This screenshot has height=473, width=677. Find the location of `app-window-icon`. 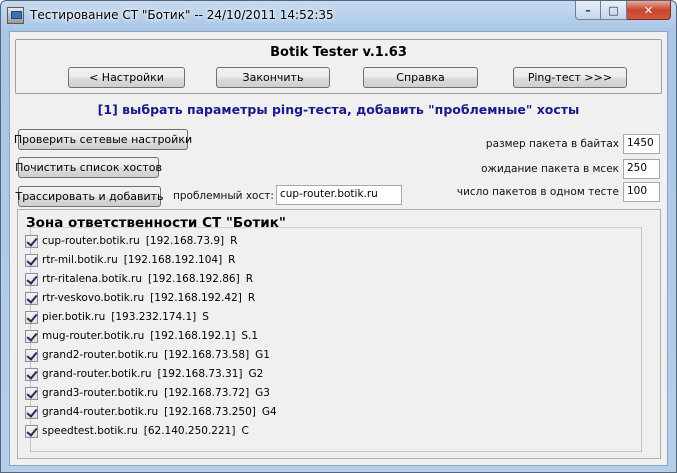

app-window-icon is located at coordinates (15, 15).